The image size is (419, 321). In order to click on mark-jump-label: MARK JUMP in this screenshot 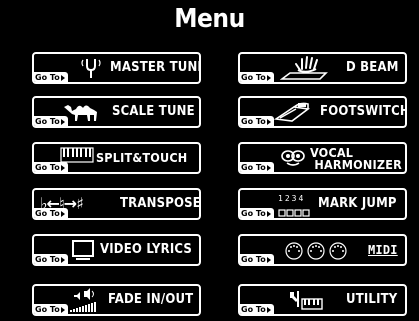, I will do `click(357, 203)`.